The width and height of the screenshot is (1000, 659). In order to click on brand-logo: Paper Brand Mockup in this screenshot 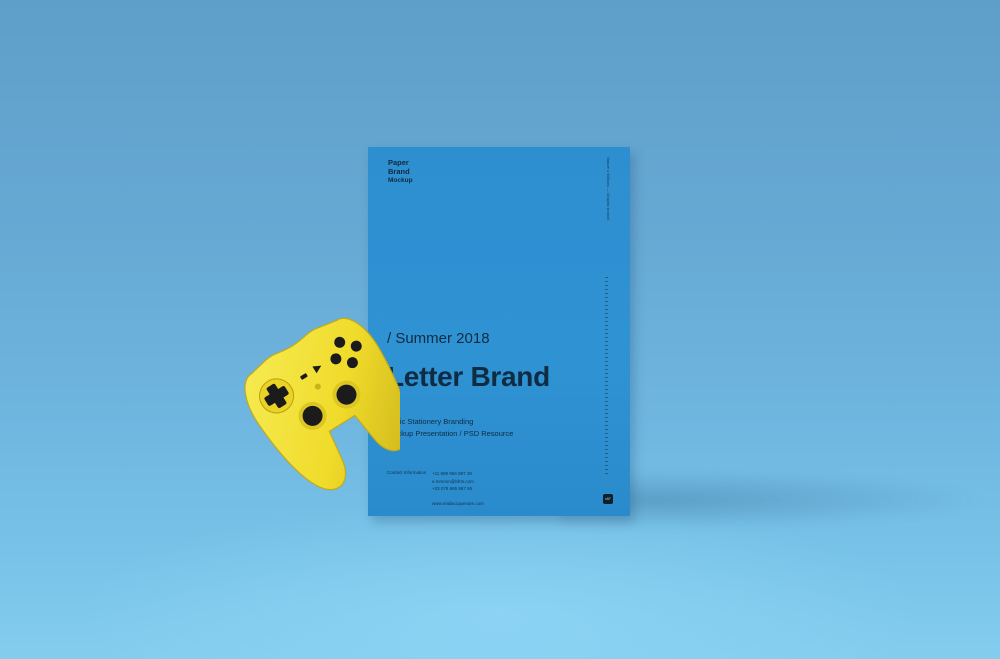, I will do `click(400, 171)`.